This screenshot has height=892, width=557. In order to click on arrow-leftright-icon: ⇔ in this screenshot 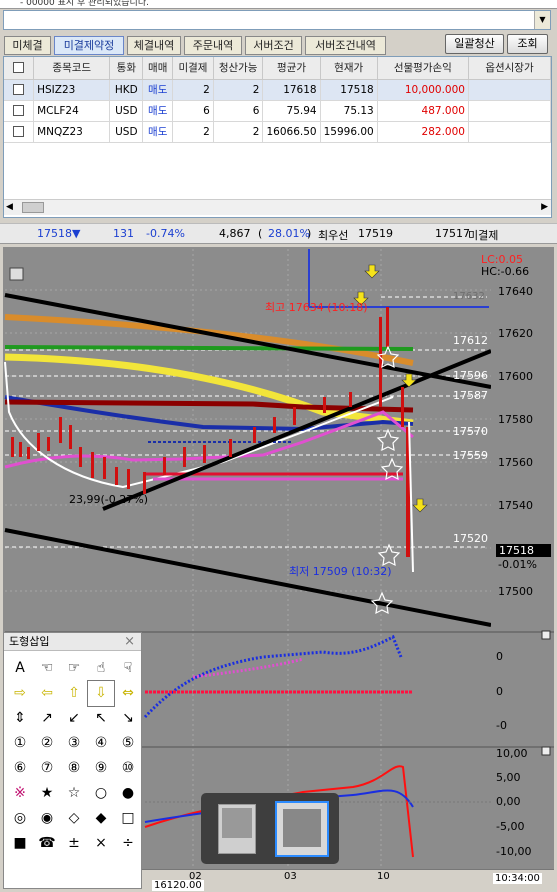, I will do `click(128, 693)`.